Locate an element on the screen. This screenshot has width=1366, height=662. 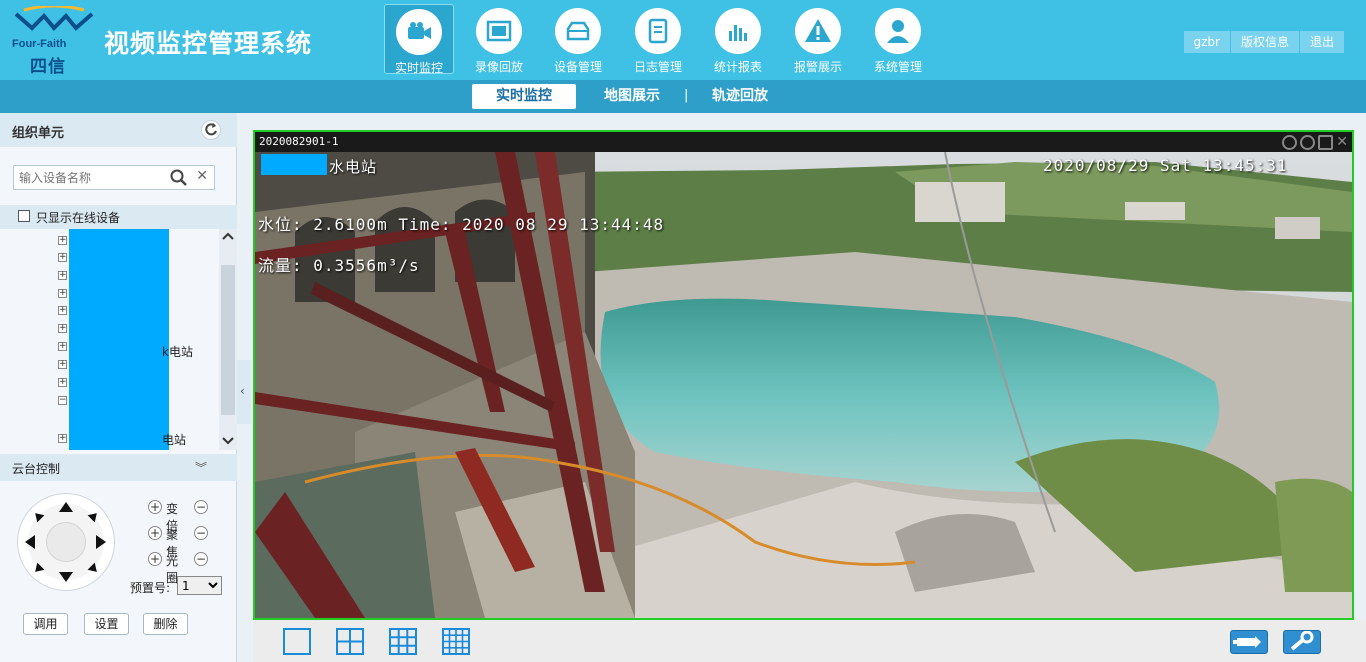
plug-icon is located at coordinates (1247, 642).